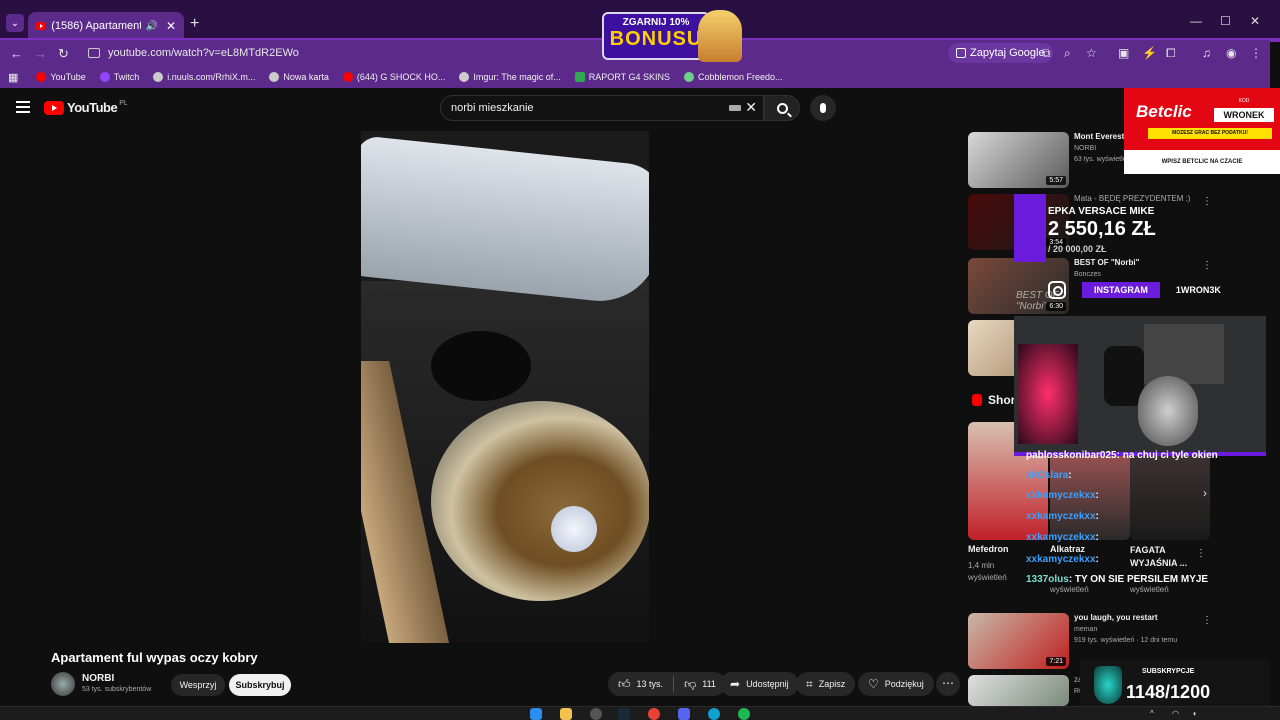  Describe the element at coordinates (1018, 160) in the screenshot. I see `video-thumbnail: 5:57` at that location.